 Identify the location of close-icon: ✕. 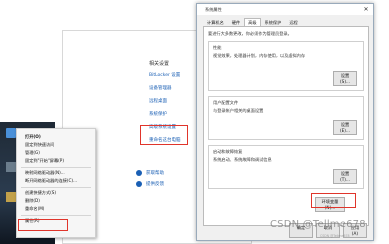
(366, 9).